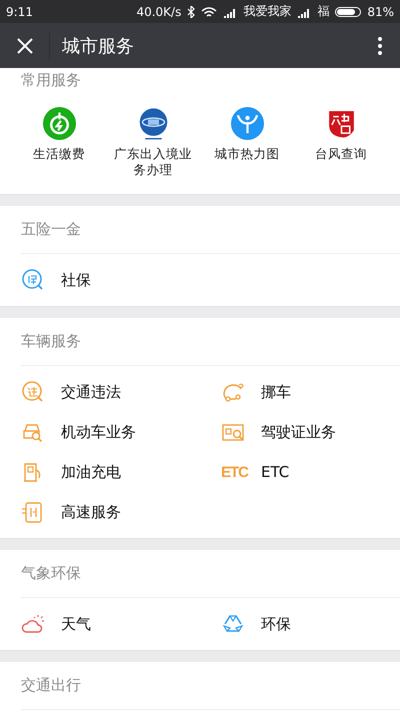 The width and height of the screenshot is (400, 711). Describe the element at coordinates (380, 11) in the screenshot. I see `battery-percent: 81%` at that location.